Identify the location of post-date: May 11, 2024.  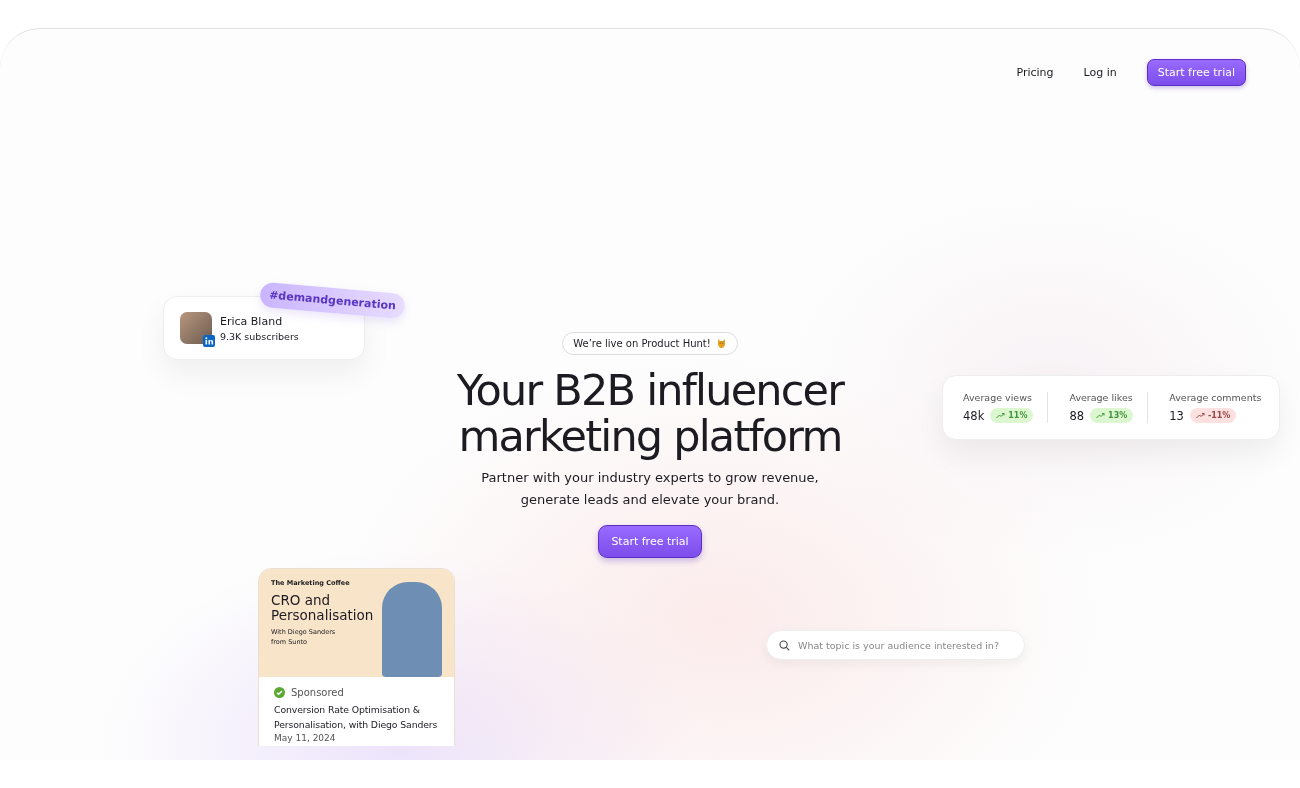
(305, 738).